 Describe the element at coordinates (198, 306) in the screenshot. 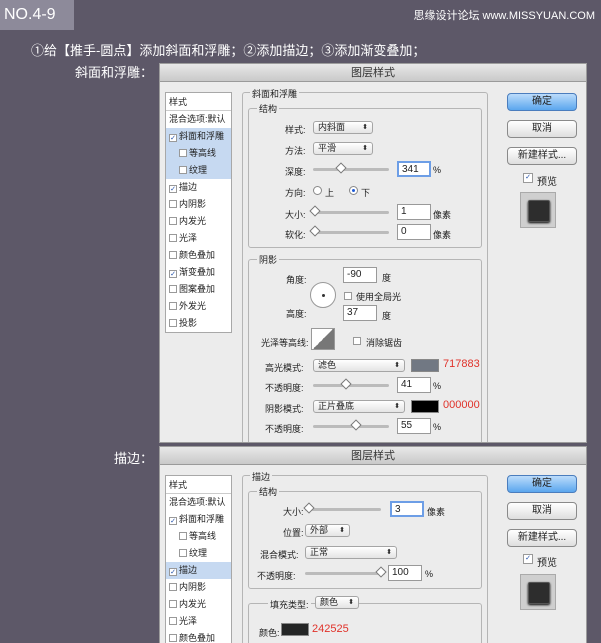

I see `style-list-item-outer-glow: 外发光` at that location.